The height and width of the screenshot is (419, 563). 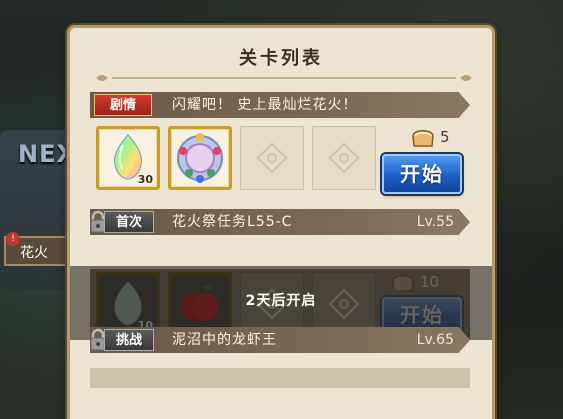 What do you see at coordinates (13, 239) in the screenshot?
I see `alert-badge: !` at bounding box center [13, 239].